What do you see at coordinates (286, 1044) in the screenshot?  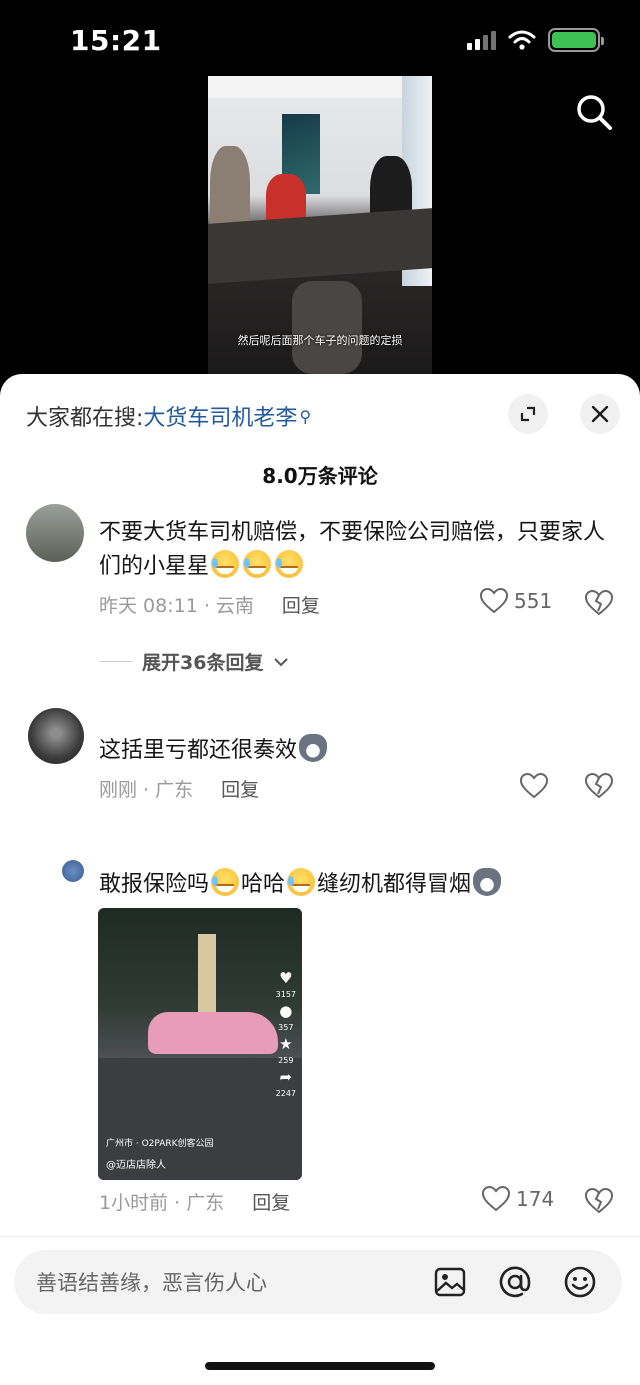 I see `star-icon: ★` at bounding box center [286, 1044].